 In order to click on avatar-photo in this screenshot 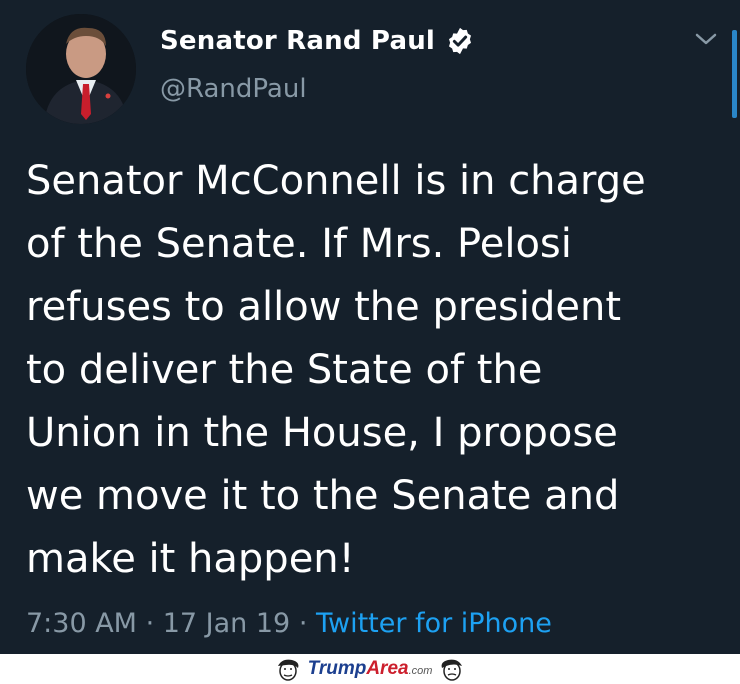, I will do `click(81, 69)`.